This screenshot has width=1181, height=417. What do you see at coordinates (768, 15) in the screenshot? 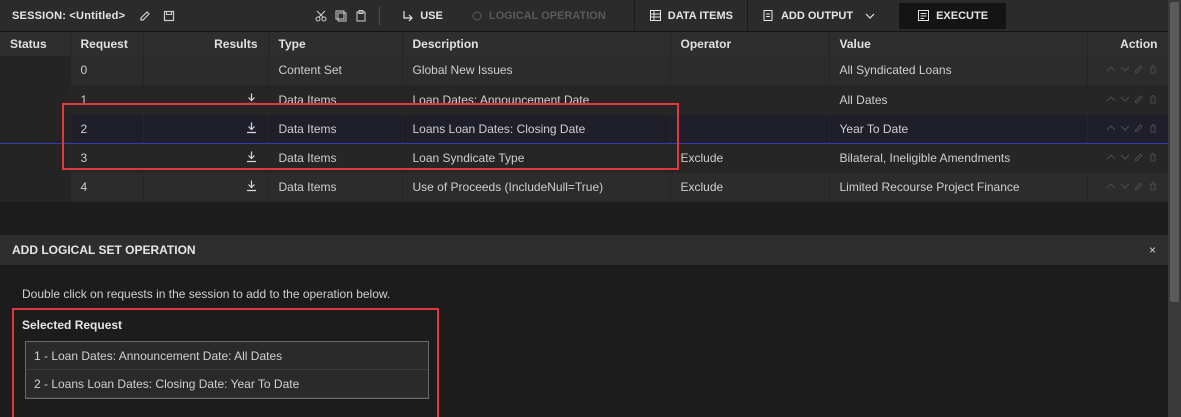
I see `output-icon` at bounding box center [768, 15].